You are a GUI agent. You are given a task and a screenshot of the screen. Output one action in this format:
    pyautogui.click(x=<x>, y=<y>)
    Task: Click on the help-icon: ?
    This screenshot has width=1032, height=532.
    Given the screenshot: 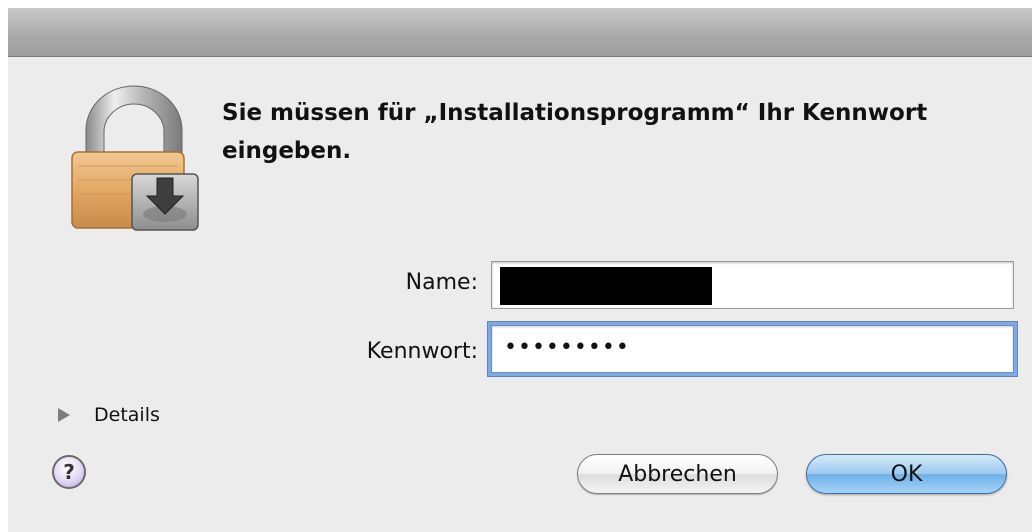 What is the action you would take?
    pyautogui.click(x=69, y=472)
    